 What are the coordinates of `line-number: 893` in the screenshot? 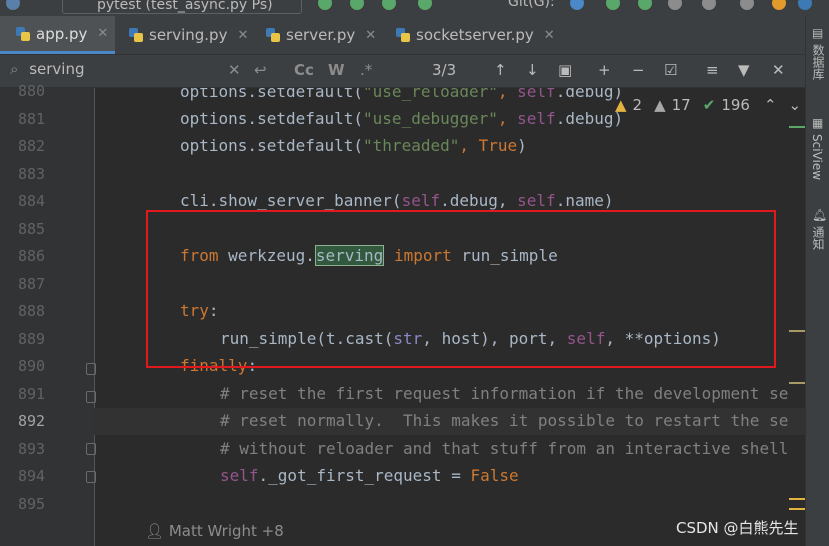 It's located at (32, 449).